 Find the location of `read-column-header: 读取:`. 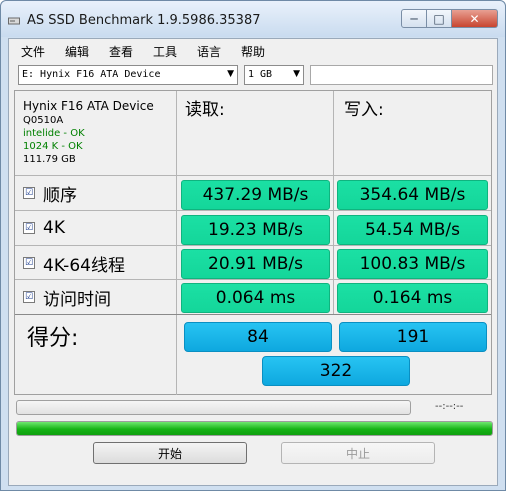

read-column-header: 读取: is located at coordinates (205, 110).